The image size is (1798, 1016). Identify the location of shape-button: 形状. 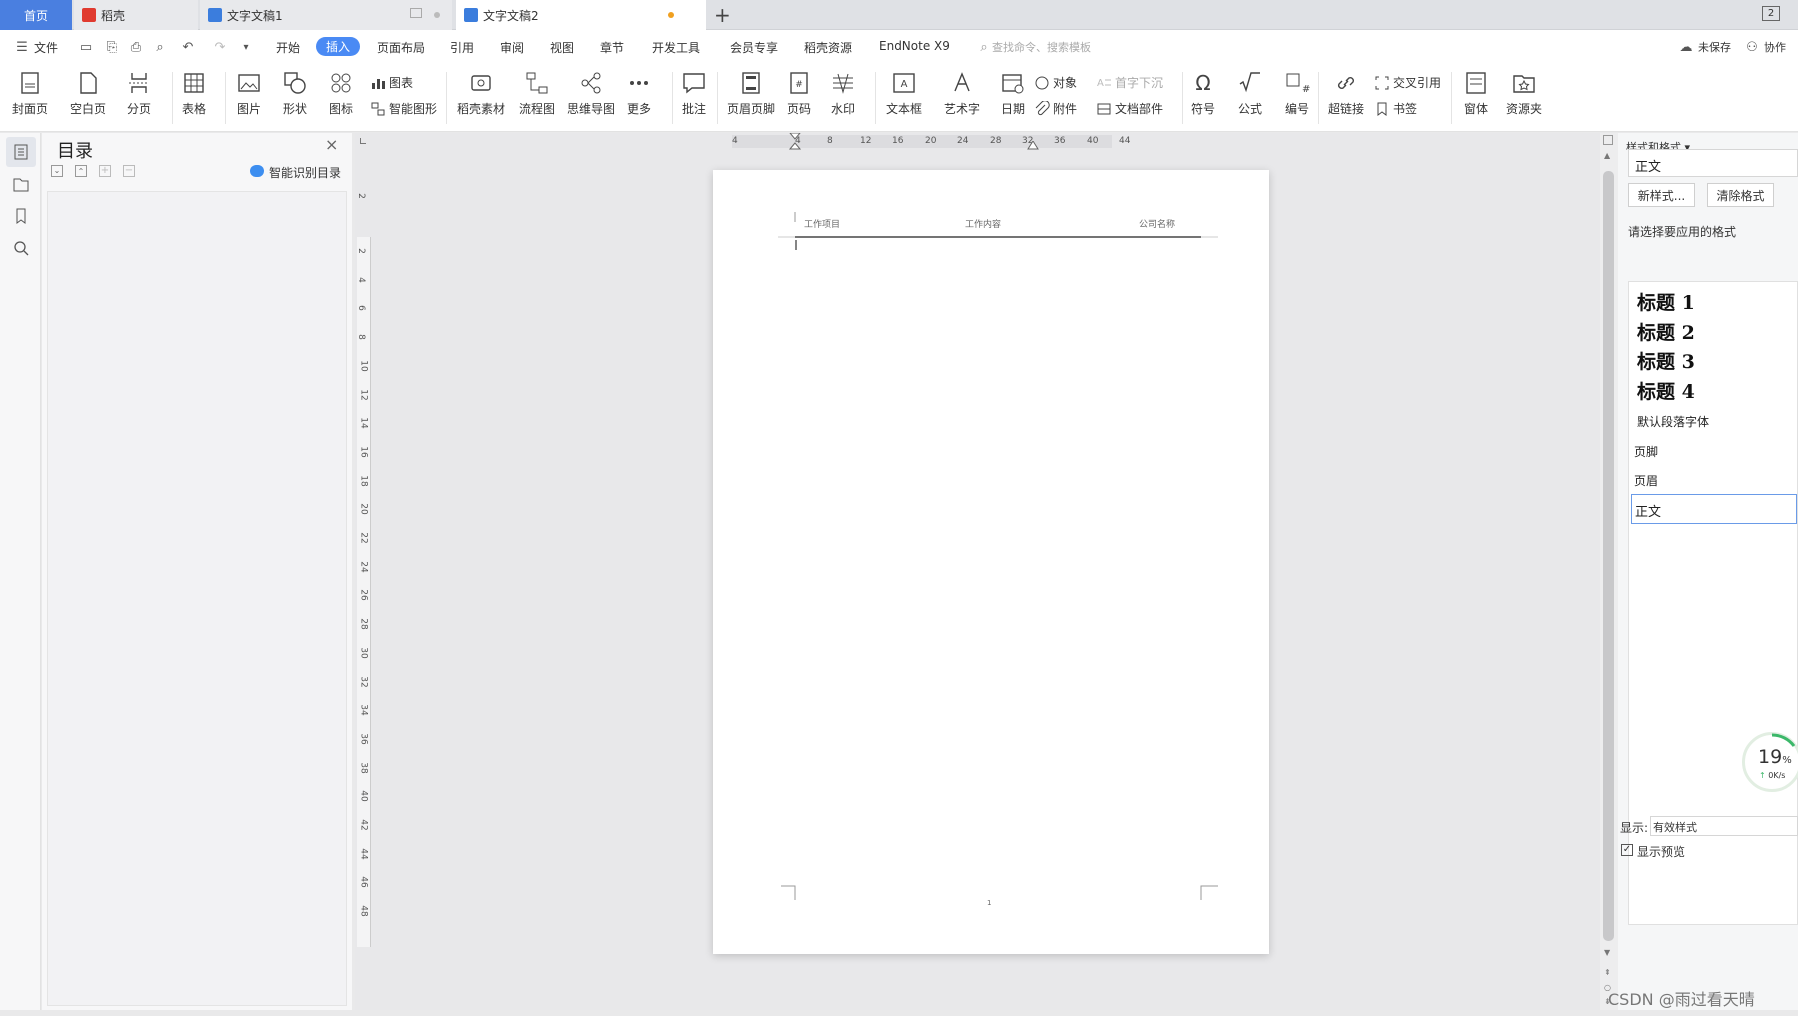
(295, 93).